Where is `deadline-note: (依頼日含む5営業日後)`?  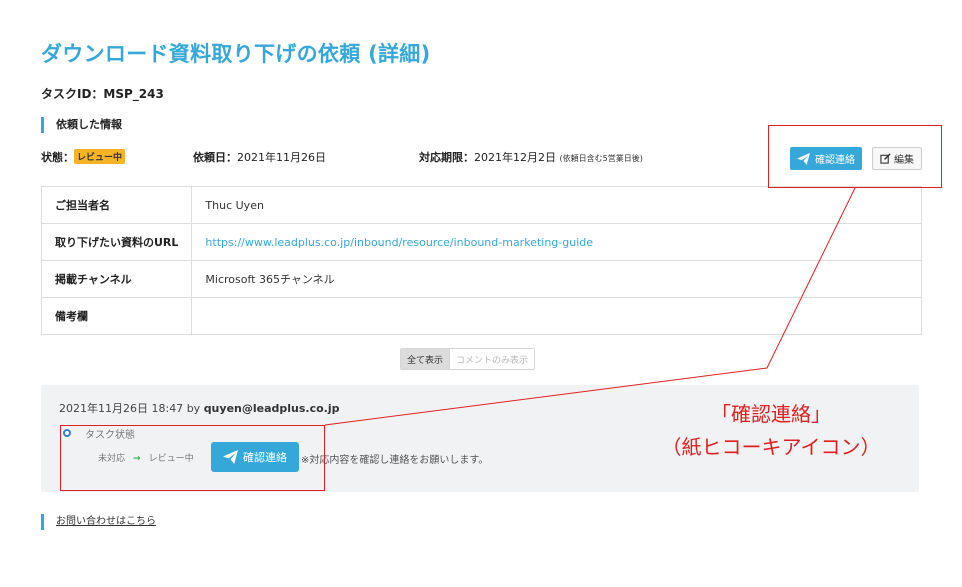
deadline-note: (依頼日含む5営業日後) is located at coordinates (601, 158).